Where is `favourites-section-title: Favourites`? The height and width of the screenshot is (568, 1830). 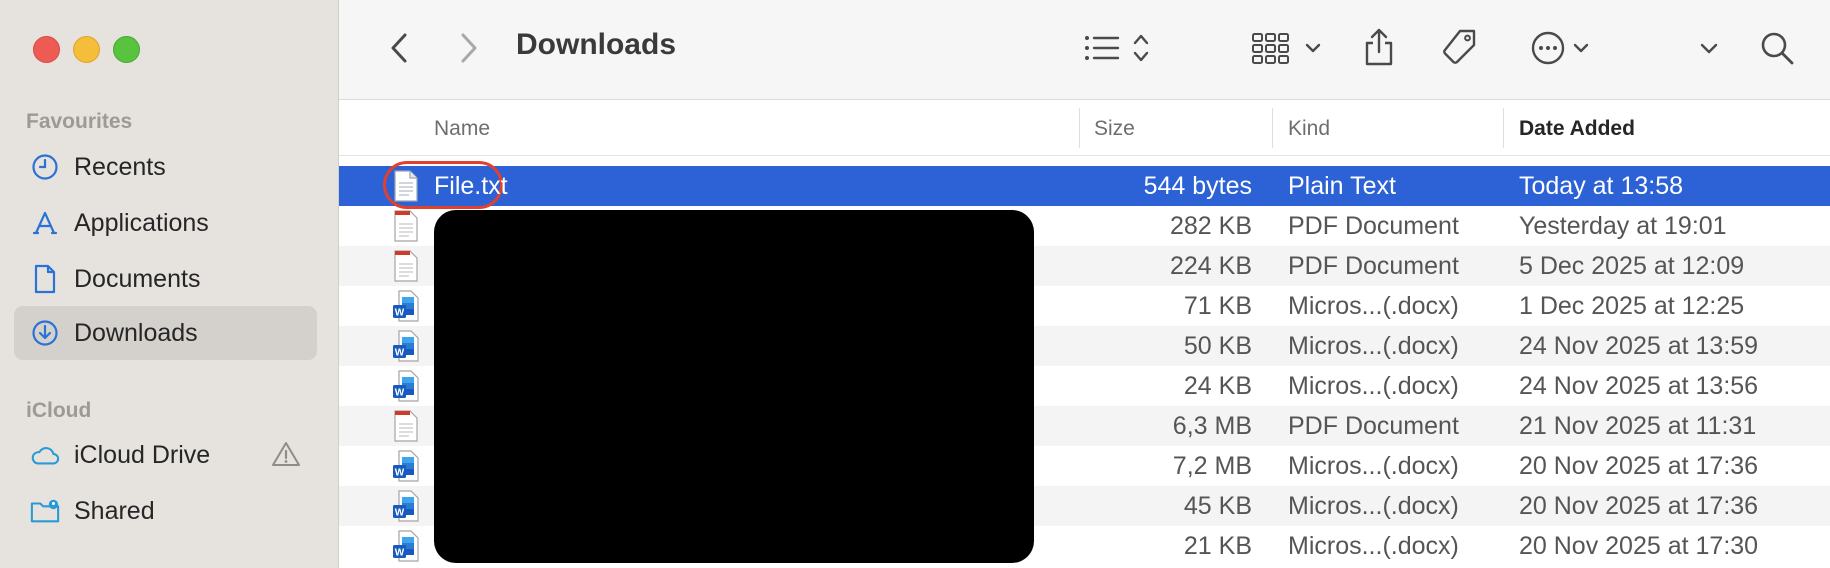
favourites-section-title: Favourites is located at coordinates (79, 121).